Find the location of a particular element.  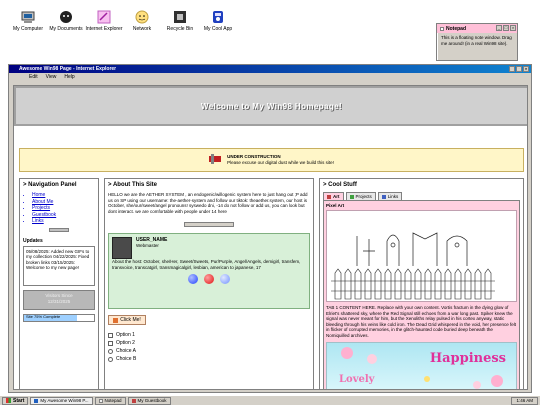

happiness-banner-image: Happiness Lovely is located at coordinates (421, 365).